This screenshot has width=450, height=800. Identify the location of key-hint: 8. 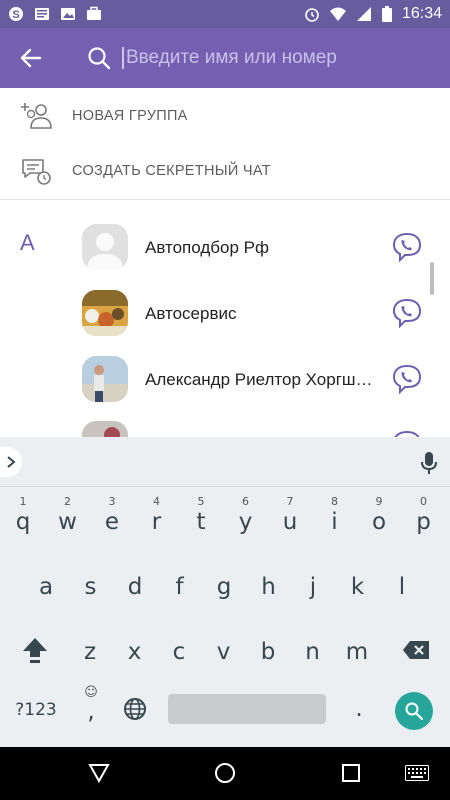
(334, 501).